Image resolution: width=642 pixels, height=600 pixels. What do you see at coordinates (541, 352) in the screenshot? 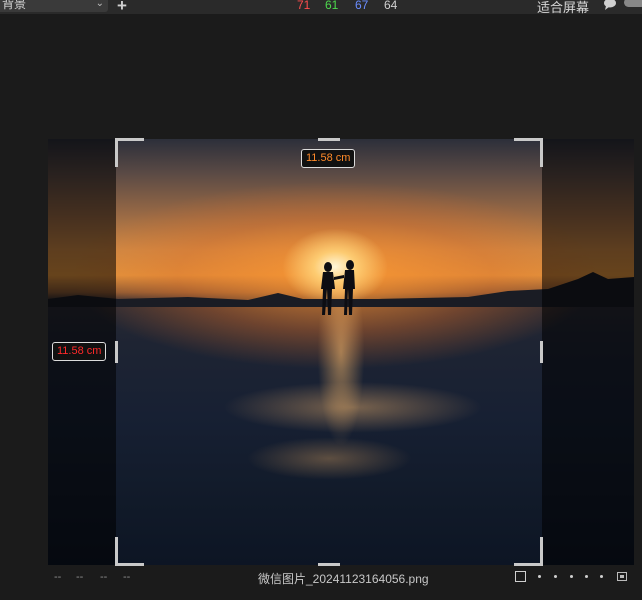
I see `crop-handle-right` at bounding box center [541, 352].